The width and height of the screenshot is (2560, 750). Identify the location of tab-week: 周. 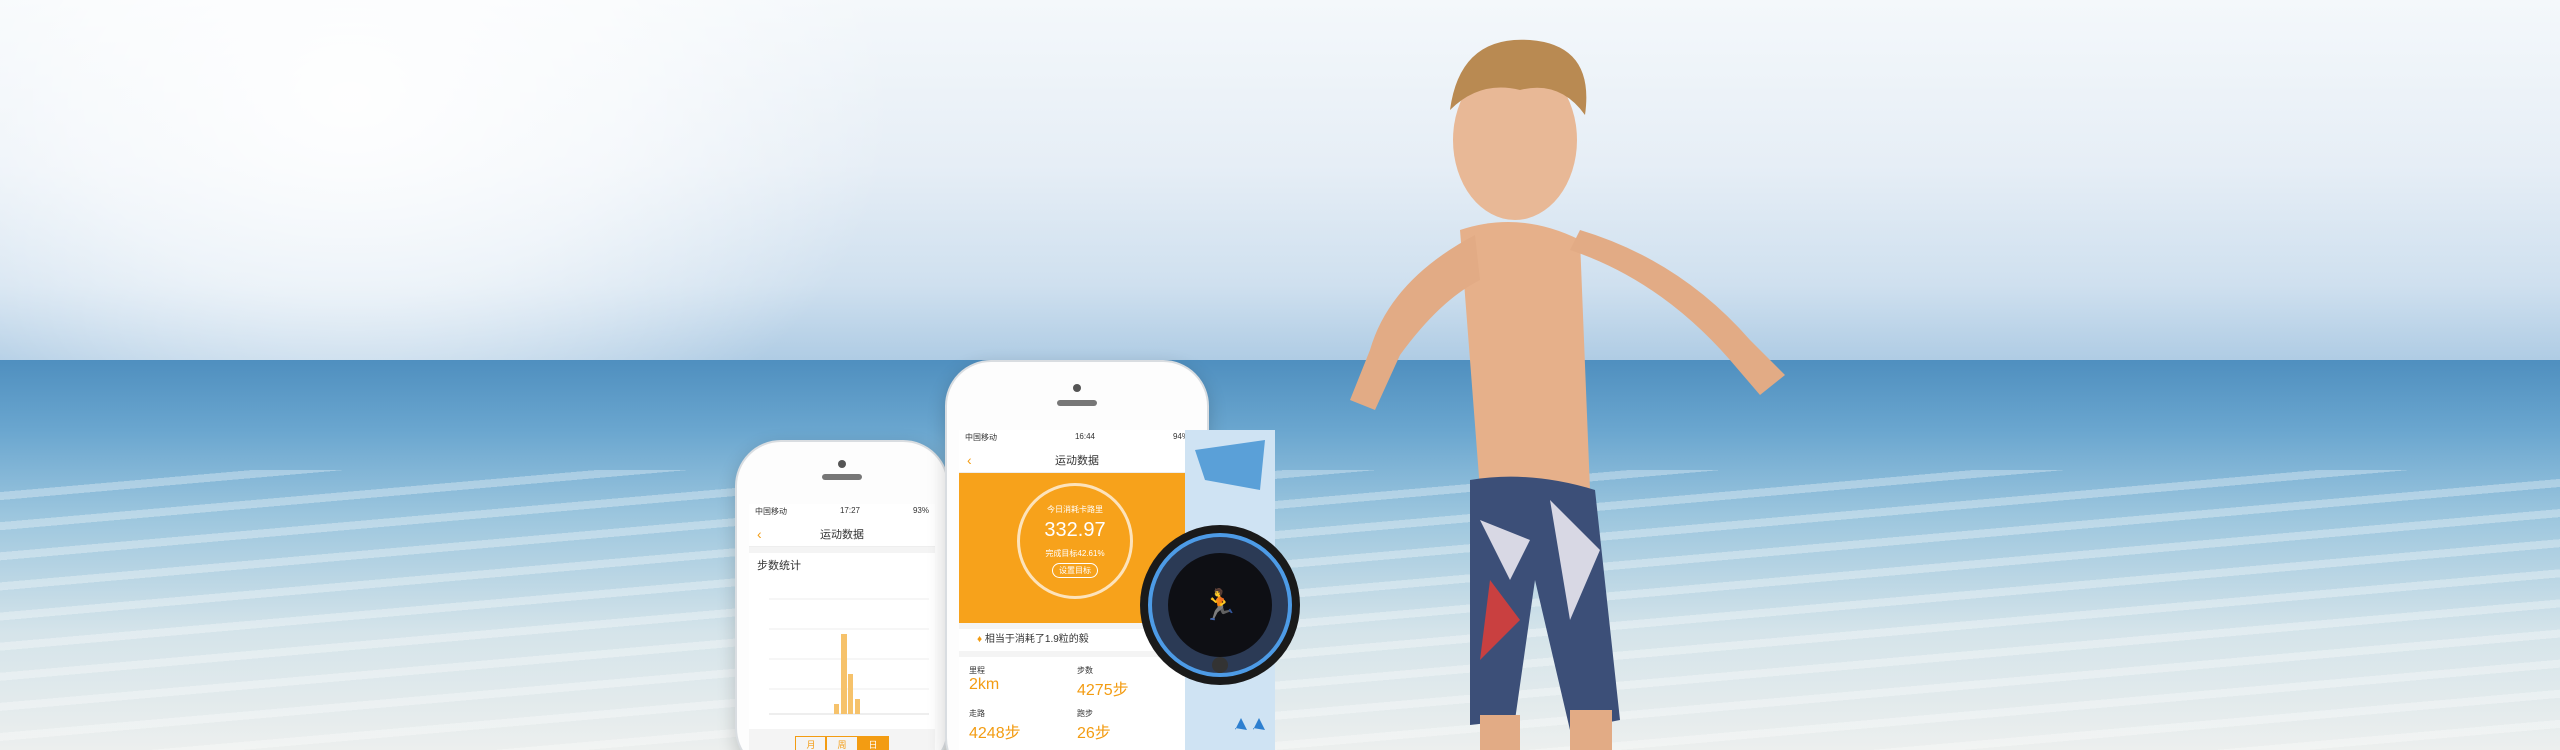
(842, 743).